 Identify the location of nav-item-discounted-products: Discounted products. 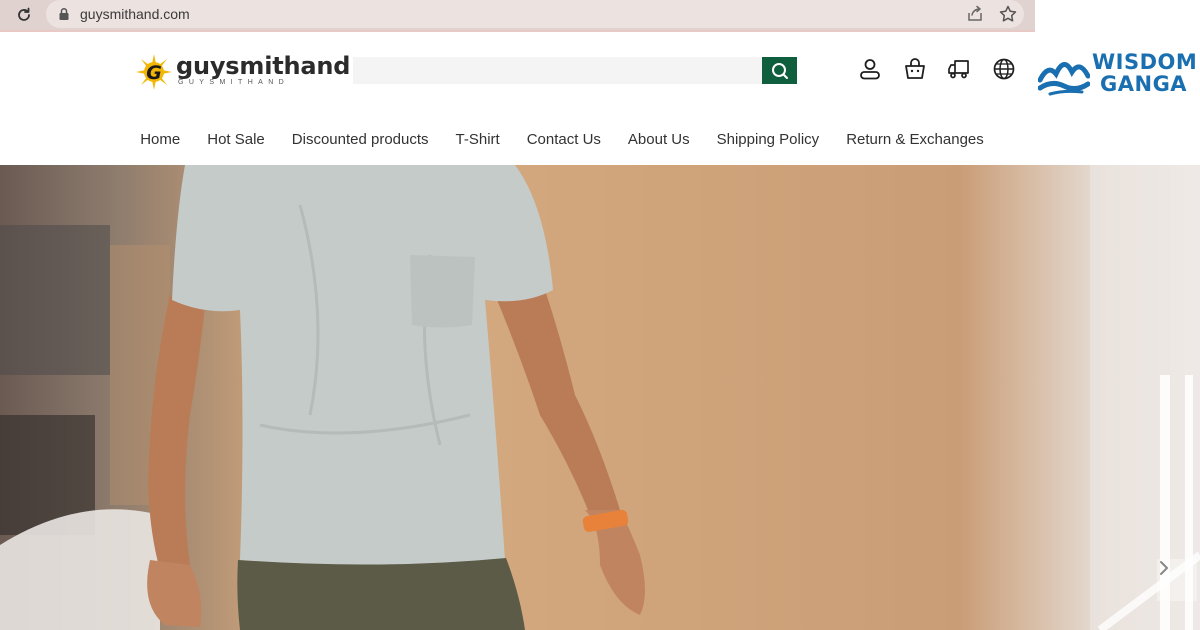
(360, 141).